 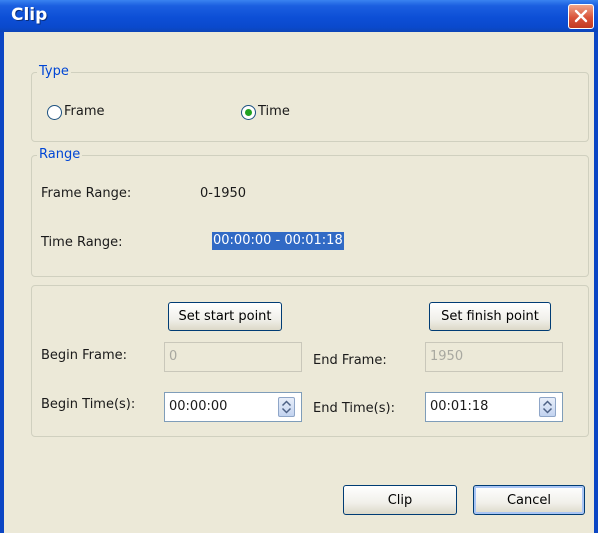 I want to click on radio-time, so click(x=248, y=112).